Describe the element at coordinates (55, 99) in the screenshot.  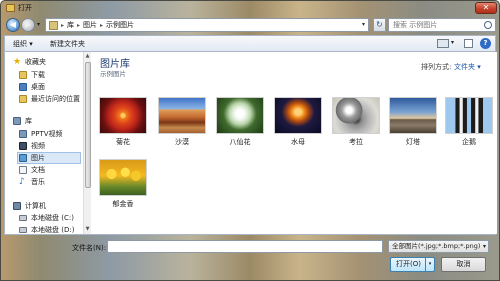
I see `sidebar-item-label: 最近访问的位置` at that location.